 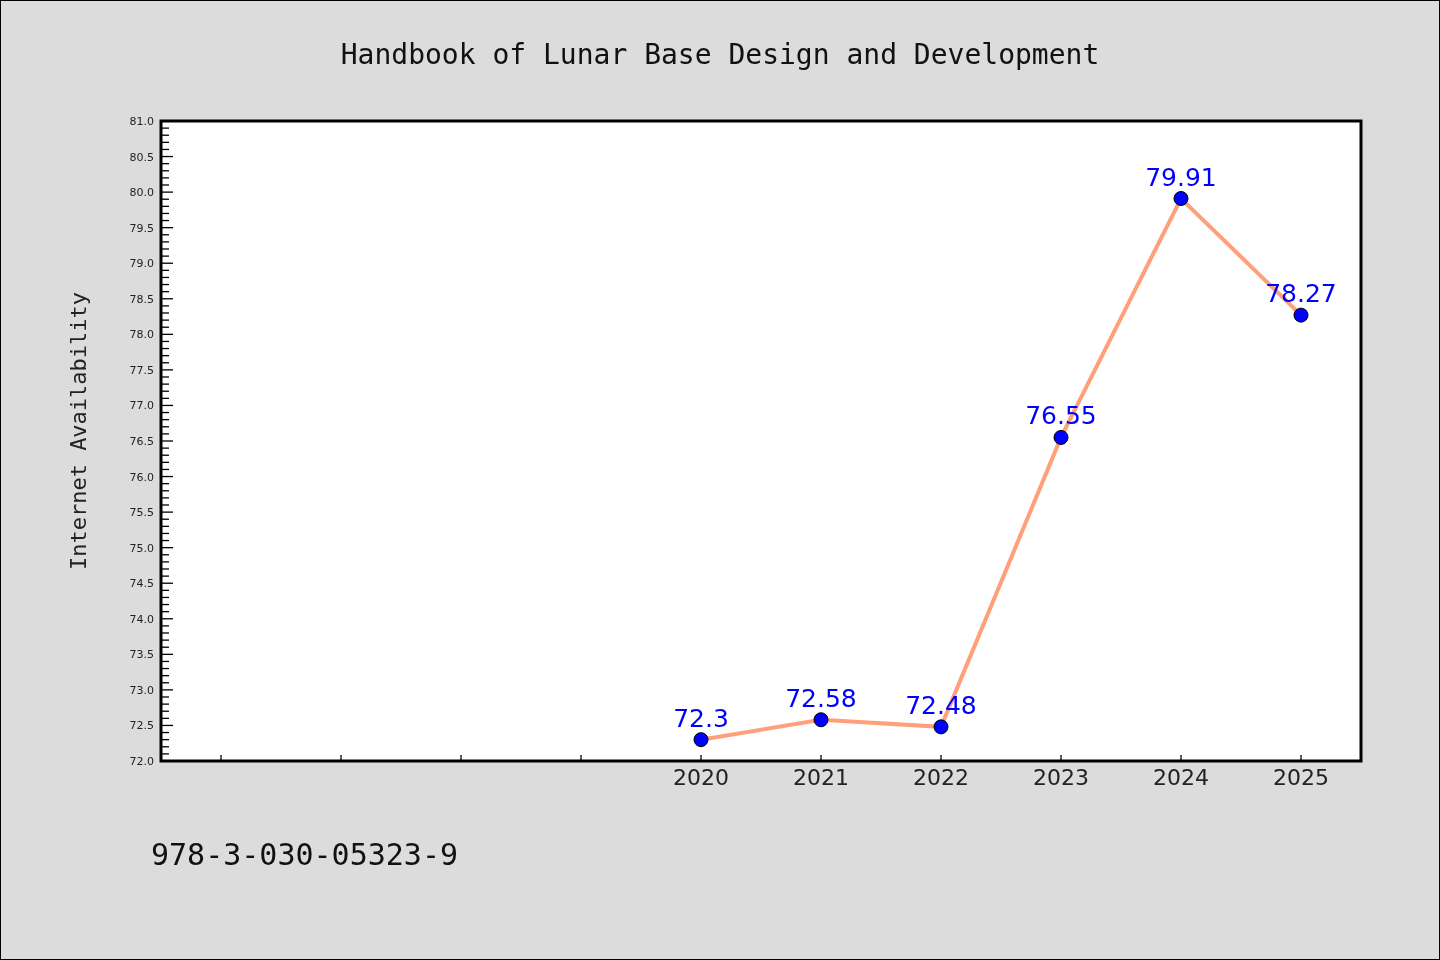 I want to click on tick-label: 73.5, so click(x=141, y=655).